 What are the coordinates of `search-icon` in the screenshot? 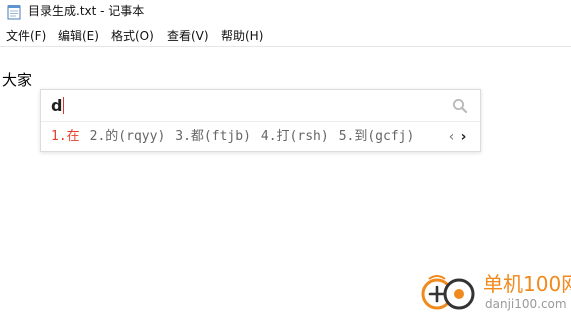 It's located at (460, 106).